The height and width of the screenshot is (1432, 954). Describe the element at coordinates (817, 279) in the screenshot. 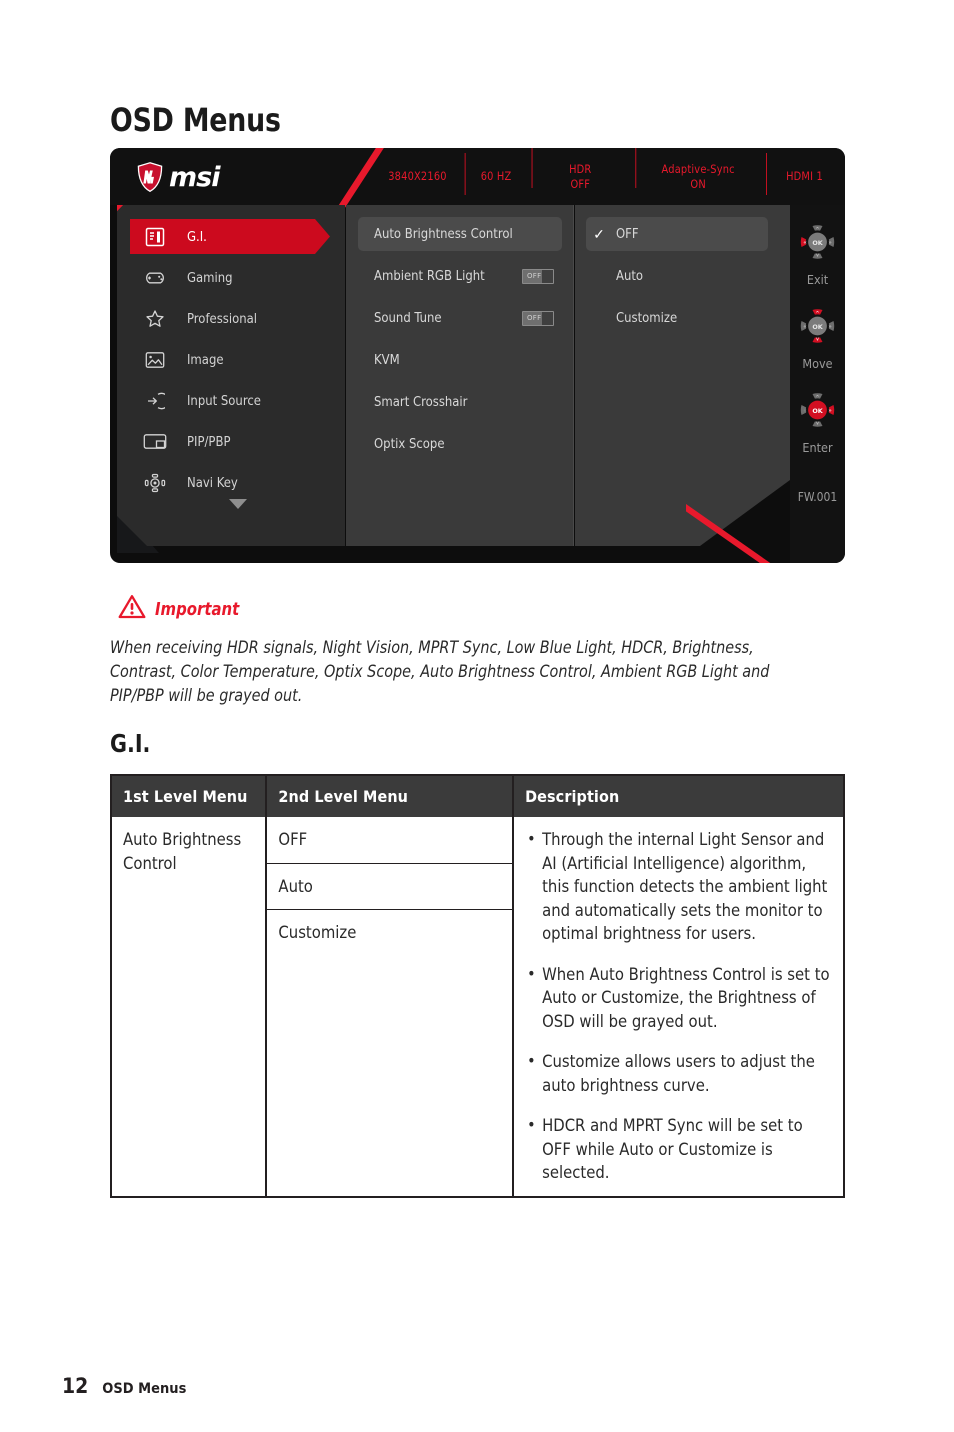

I see `nav-key-label: Exit` at that location.